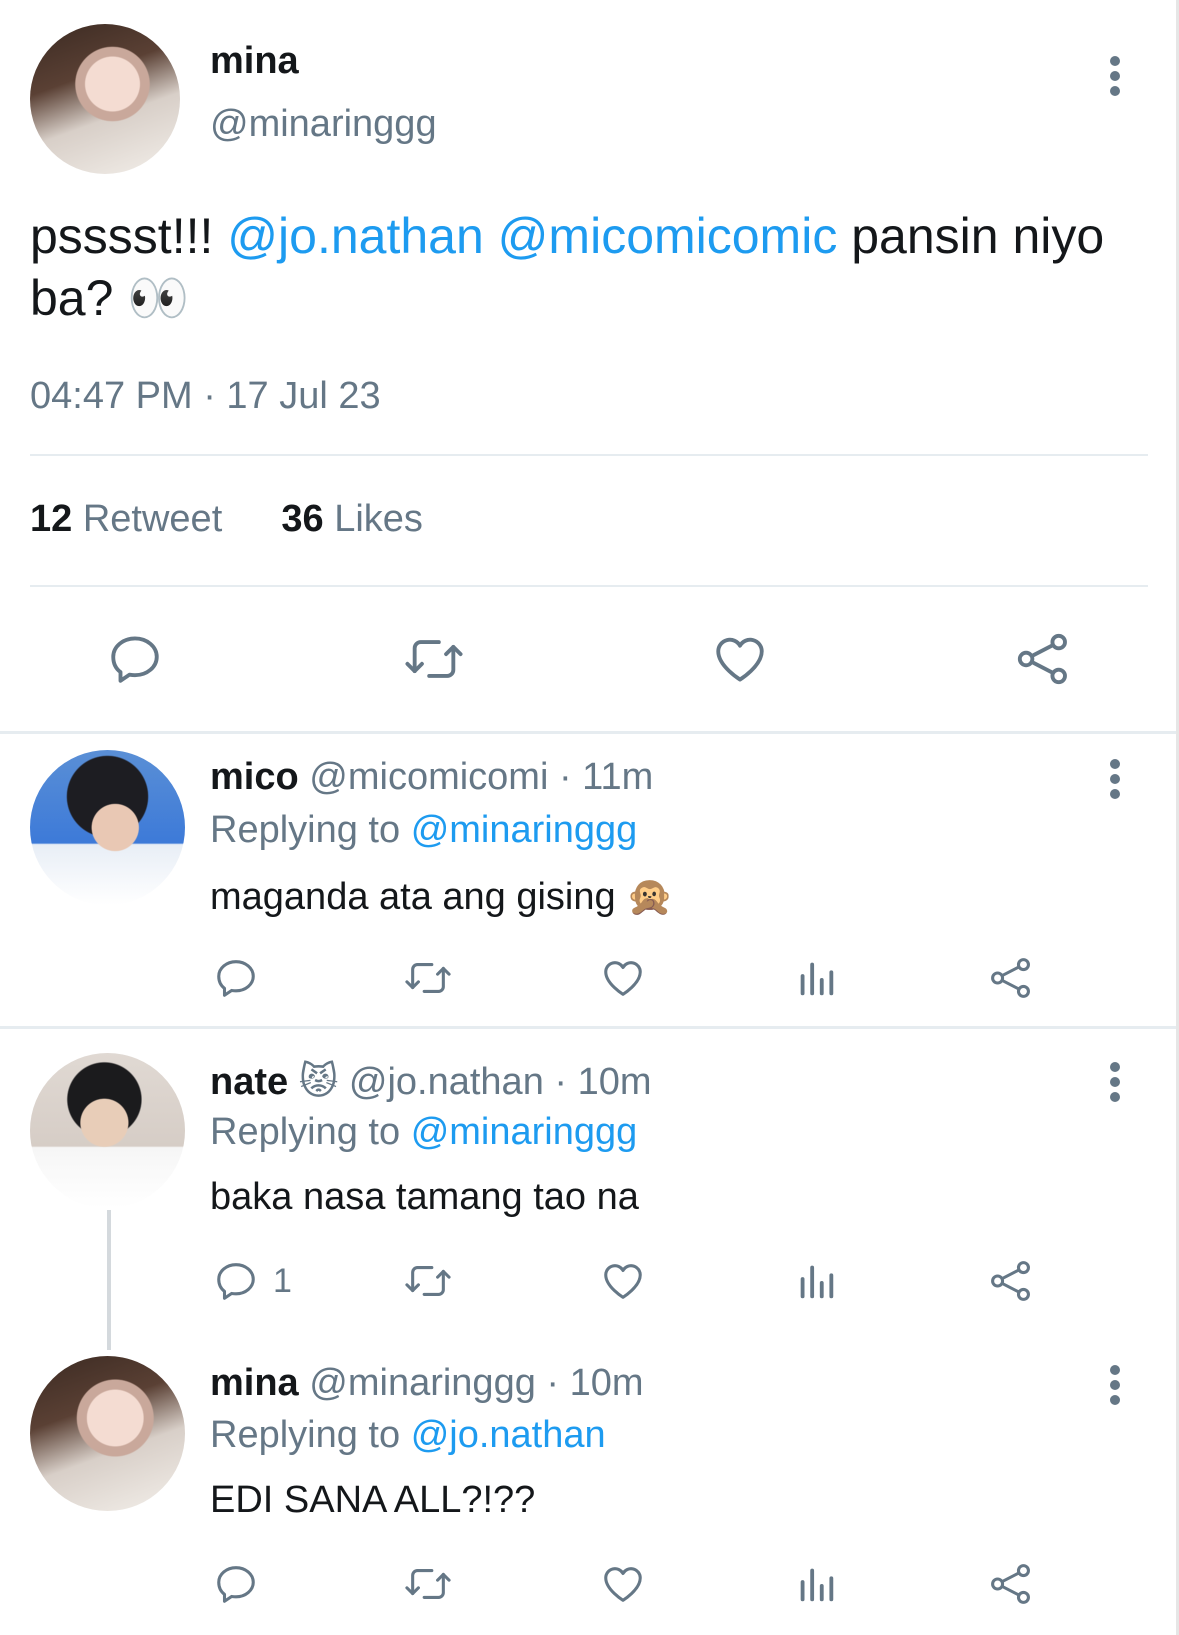 The image size is (1179, 1635). What do you see at coordinates (378, 519) in the screenshot?
I see `likes-label: Likes` at bounding box center [378, 519].